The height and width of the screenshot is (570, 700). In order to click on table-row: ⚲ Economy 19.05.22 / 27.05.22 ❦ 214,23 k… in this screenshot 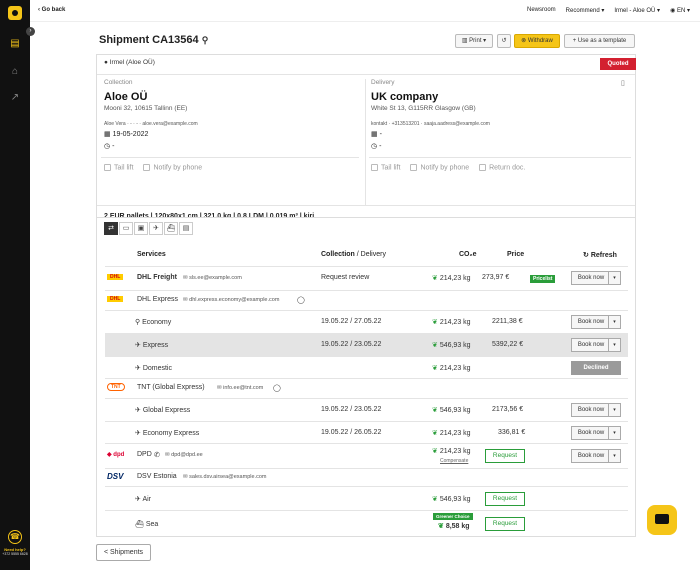, I will do `click(366, 321)`.